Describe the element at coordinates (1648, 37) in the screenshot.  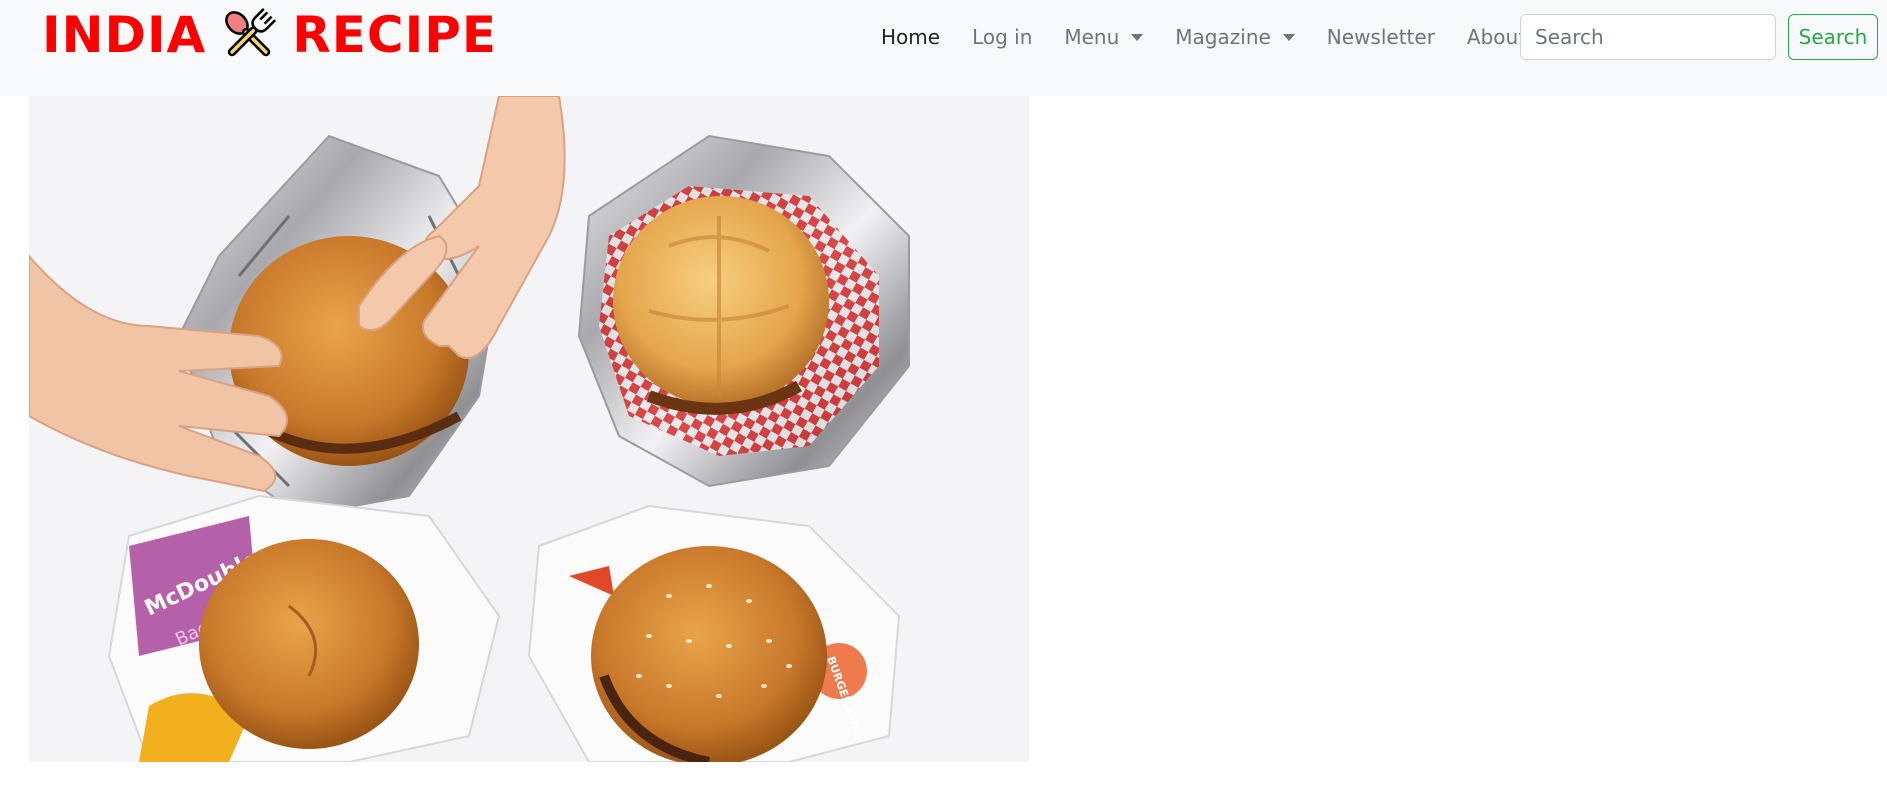
I see `search-input` at that location.